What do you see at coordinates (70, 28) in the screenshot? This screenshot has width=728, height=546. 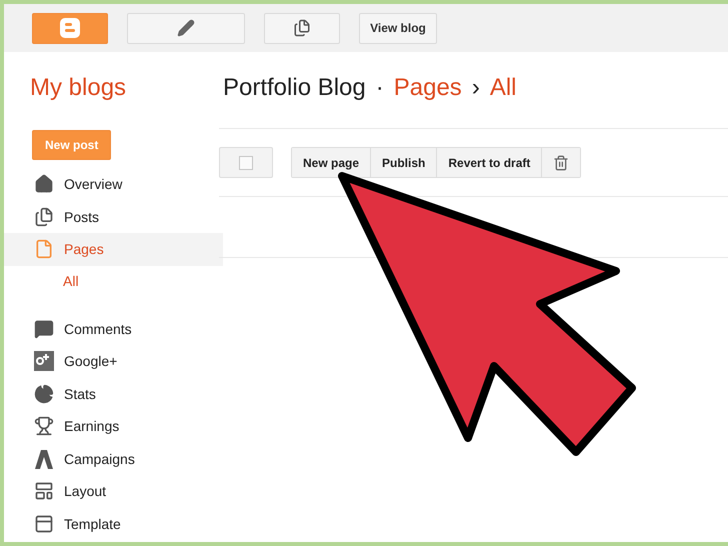 I see `blogger-logo-icon` at bounding box center [70, 28].